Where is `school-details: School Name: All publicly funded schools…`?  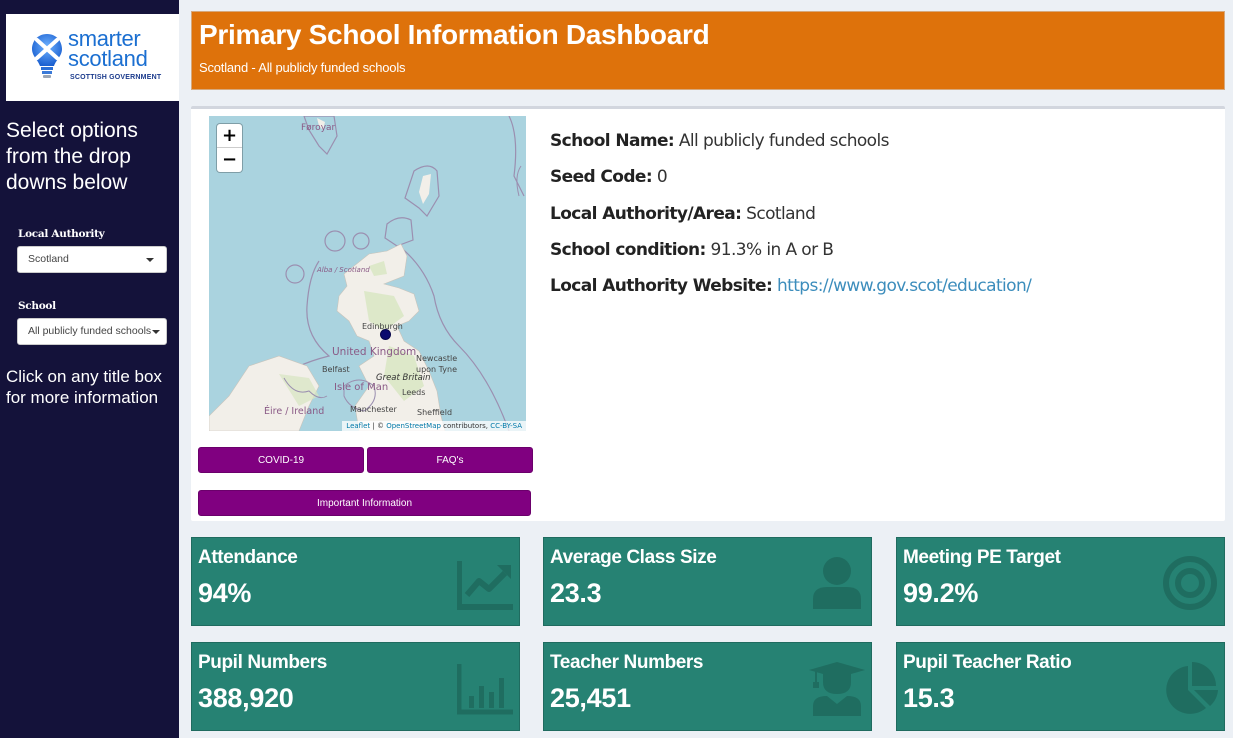 school-details: School Name: All publicly funded schools… is located at coordinates (791, 221).